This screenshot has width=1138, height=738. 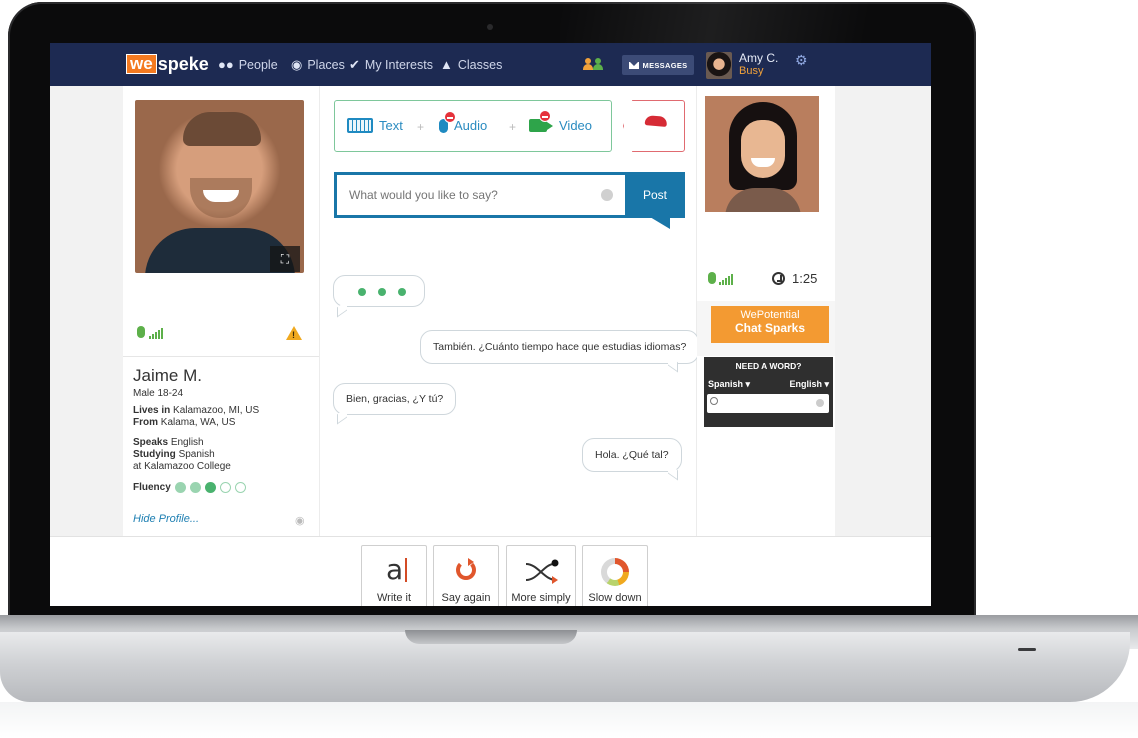 What do you see at coordinates (490, 27) in the screenshot?
I see `webcam-lens` at bounding box center [490, 27].